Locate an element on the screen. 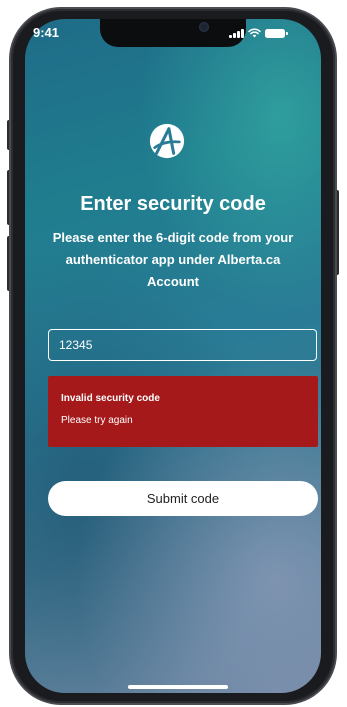 This screenshot has height=707, width=347. security-code-input is located at coordinates (182, 345).